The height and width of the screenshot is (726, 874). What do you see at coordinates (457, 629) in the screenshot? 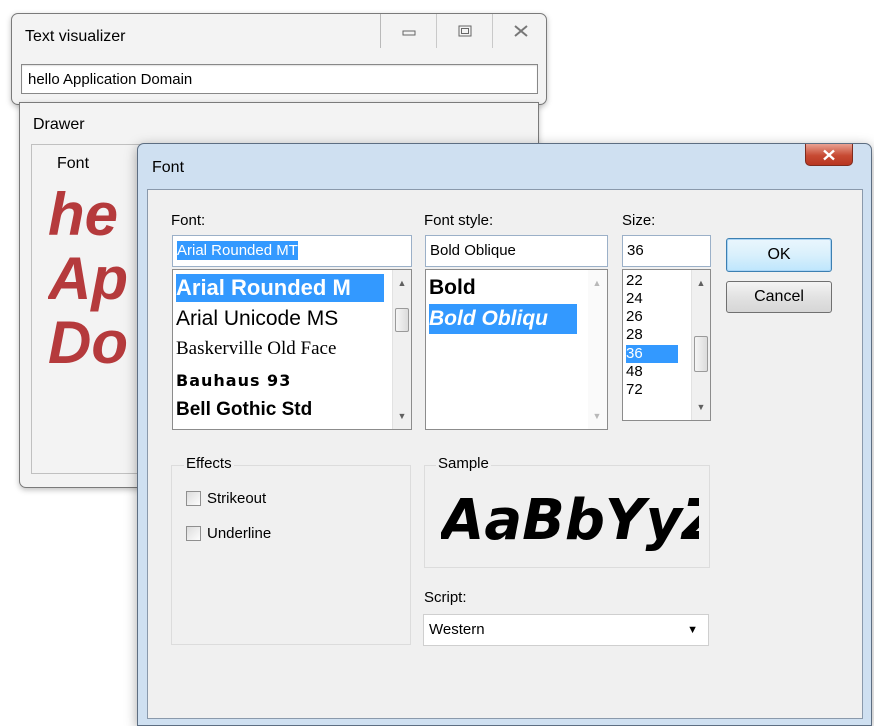
I see `script-value: Western` at bounding box center [457, 629].